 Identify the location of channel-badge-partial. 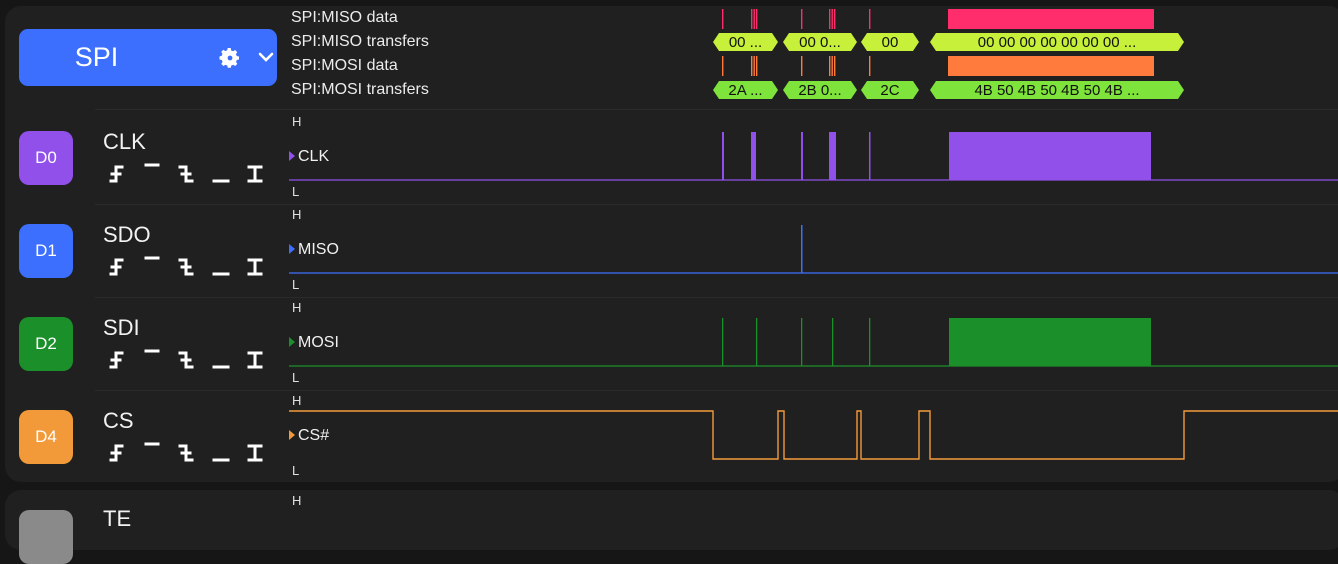
(46, 537).